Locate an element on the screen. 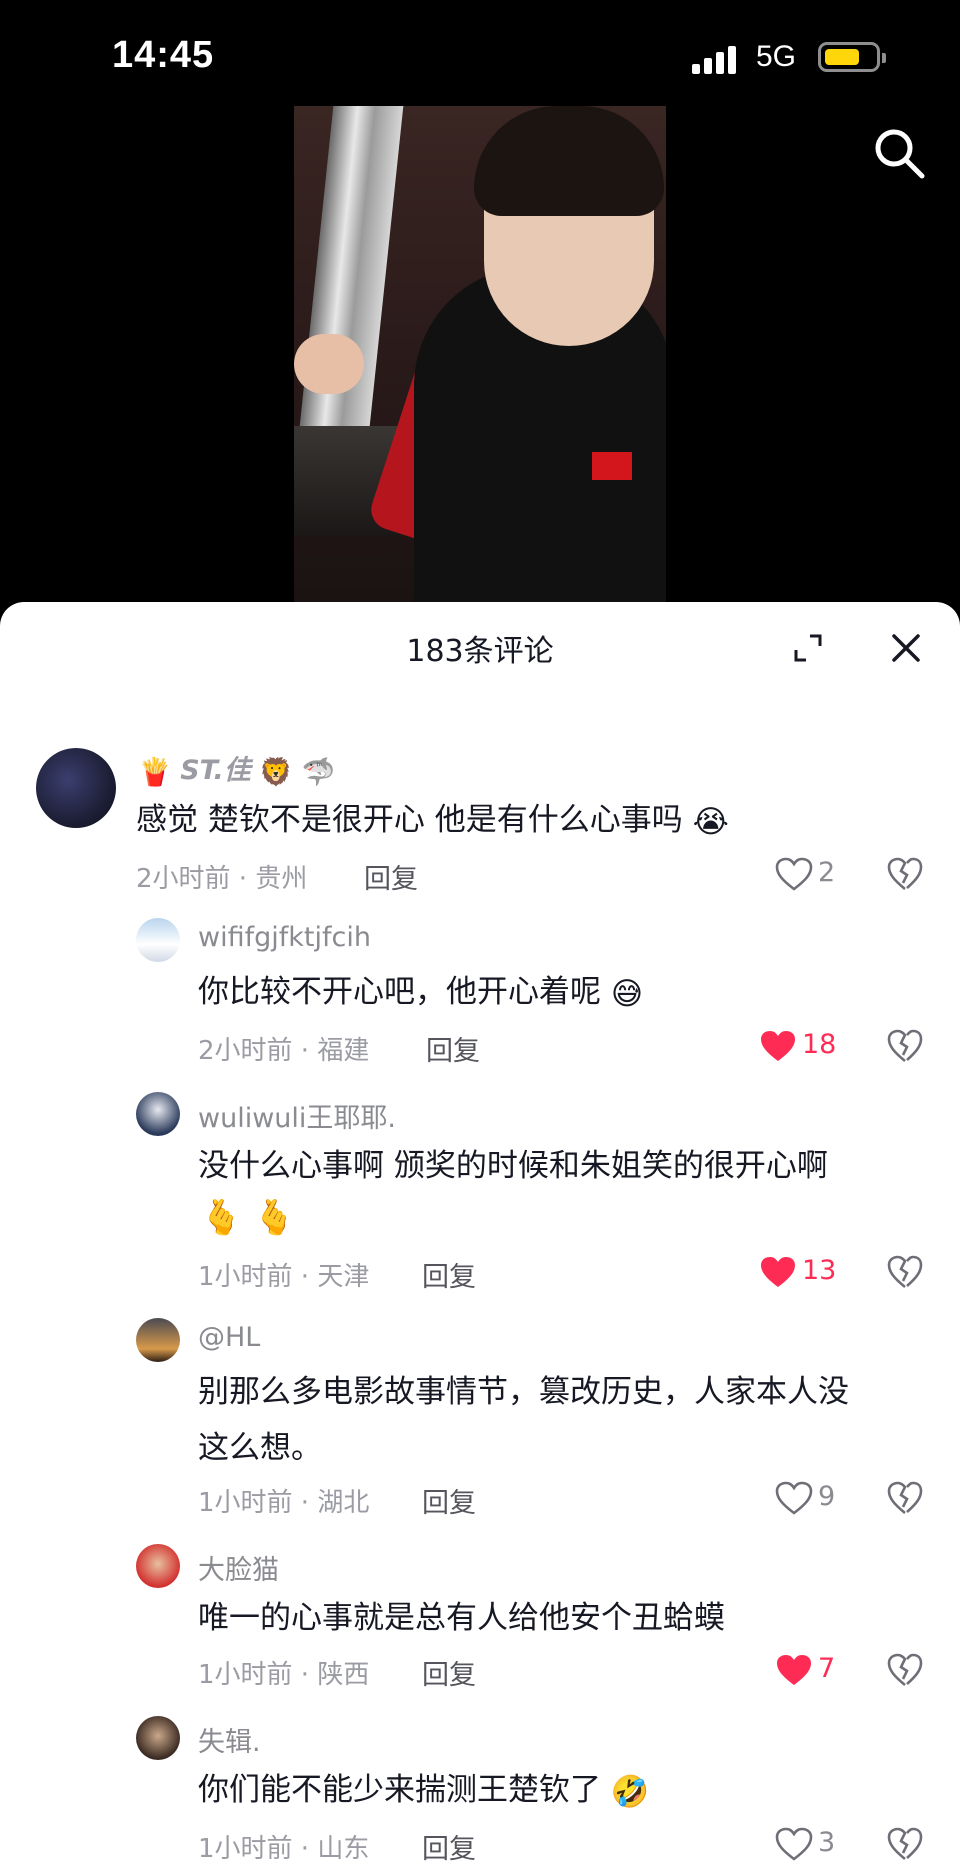  comment-text-line2: 这么想。 is located at coordinates (260, 1448).